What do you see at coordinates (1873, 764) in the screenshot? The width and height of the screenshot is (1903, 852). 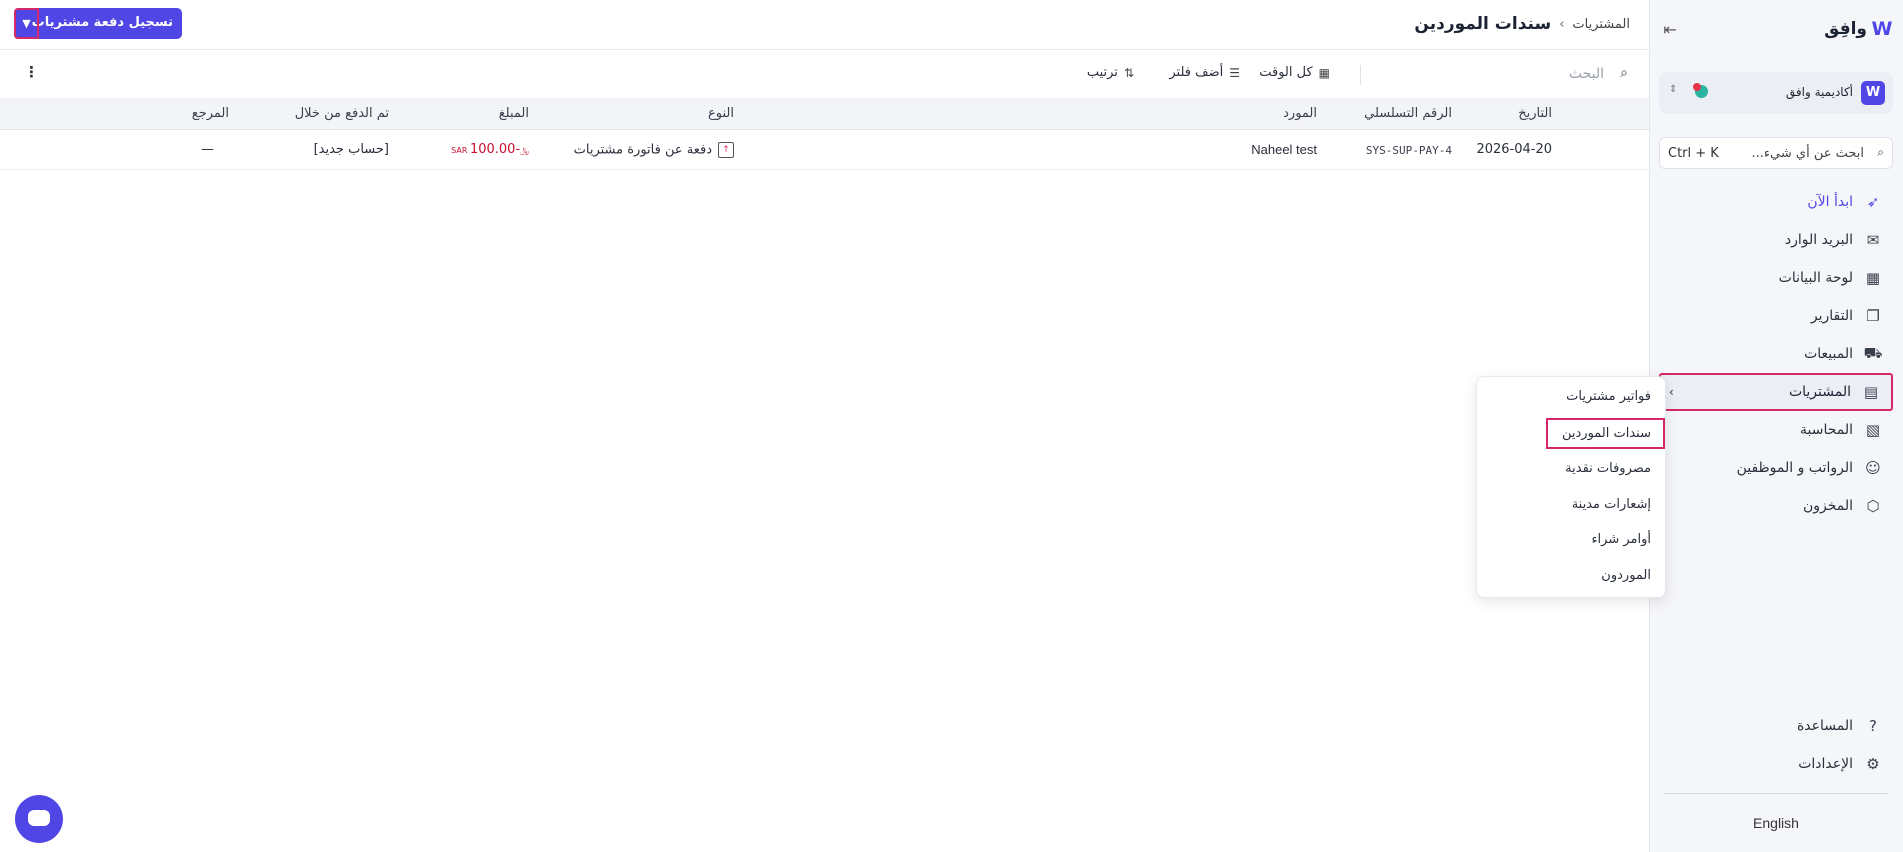 I see `gear-icon: ⚙` at bounding box center [1873, 764].